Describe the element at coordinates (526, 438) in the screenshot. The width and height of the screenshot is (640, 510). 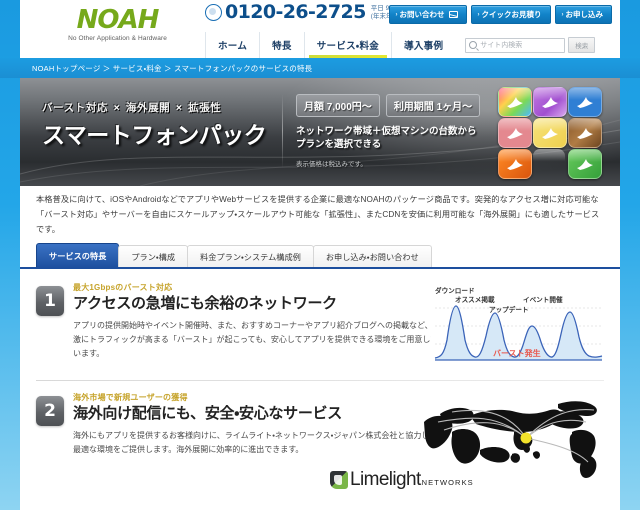
I see `map-hub-marker` at that location.